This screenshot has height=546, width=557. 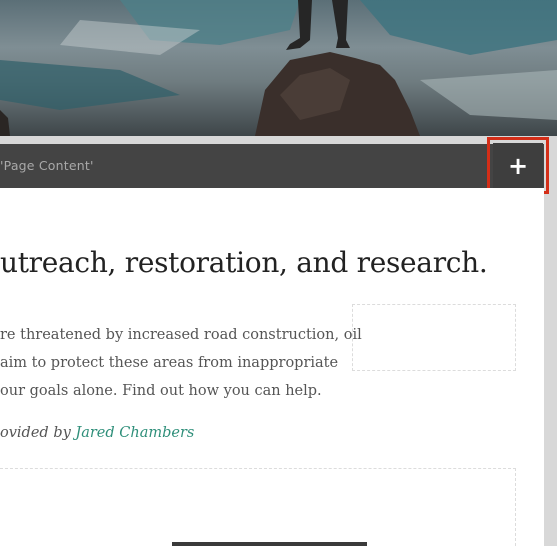 I want to click on photo-credit: ovided by Jared Chambers, so click(x=97, y=433).